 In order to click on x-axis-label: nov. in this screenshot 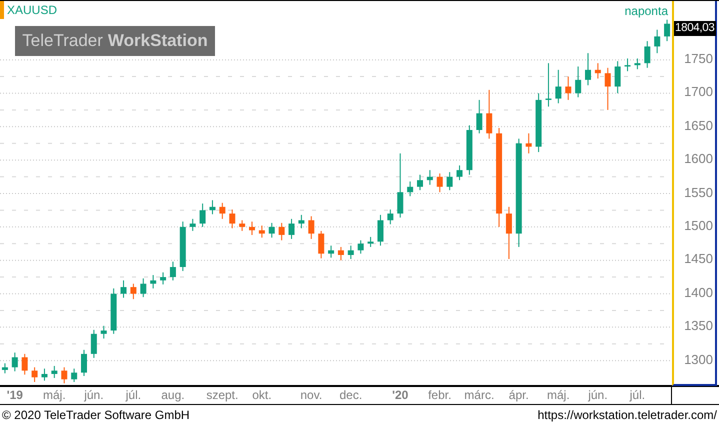, I will do `click(311, 395)`.